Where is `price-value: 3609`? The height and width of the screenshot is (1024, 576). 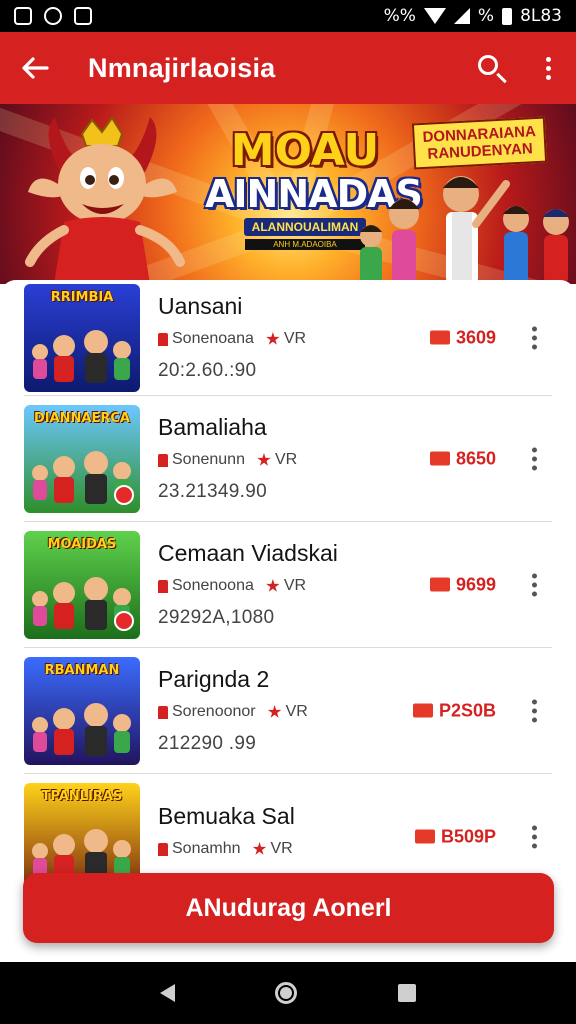 price-value: 3609 is located at coordinates (475, 337).